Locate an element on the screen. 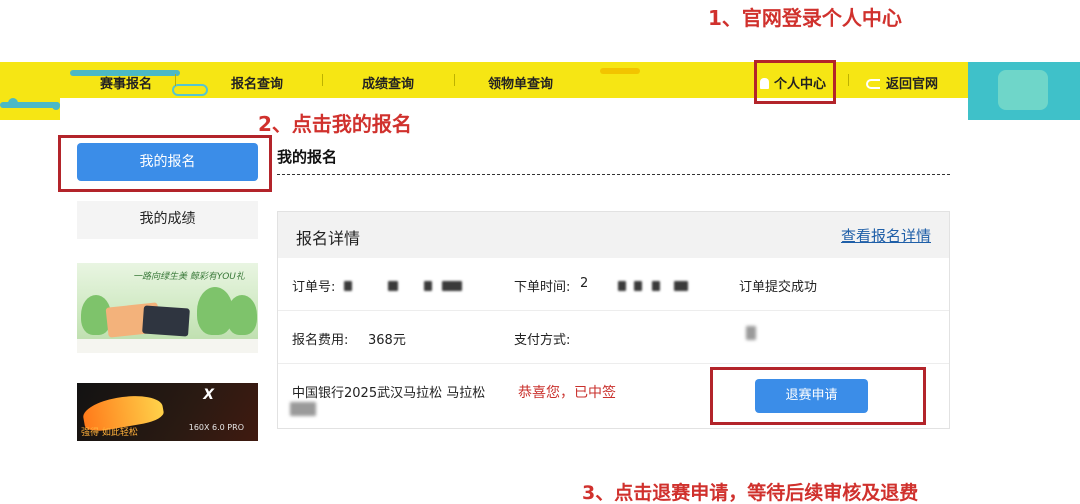  nav-score-query: 成绩查询 is located at coordinates (388, 82).